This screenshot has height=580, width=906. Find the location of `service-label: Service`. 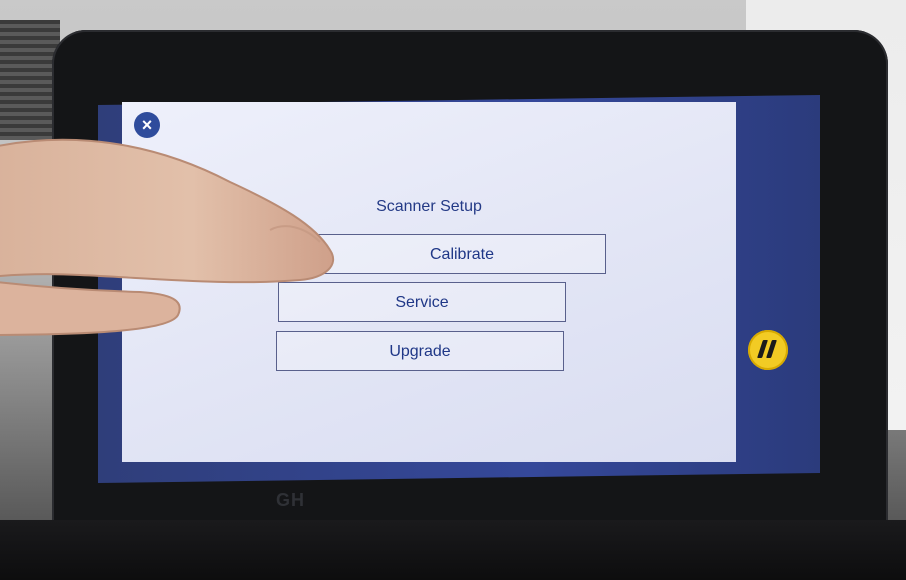

service-label: Service is located at coordinates (422, 302).